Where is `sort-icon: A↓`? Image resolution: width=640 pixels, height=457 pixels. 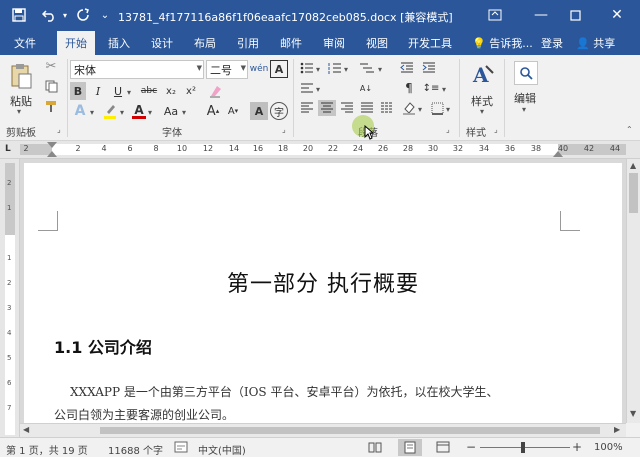 sort-icon: A↓ is located at coordinates (366, 88).